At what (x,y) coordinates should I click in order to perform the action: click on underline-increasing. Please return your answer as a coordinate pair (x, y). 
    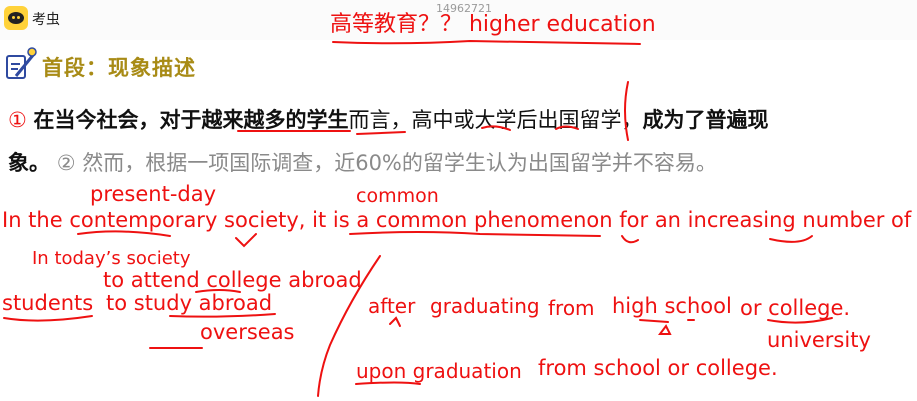
    Looking at the image, I should click on (791, 239).